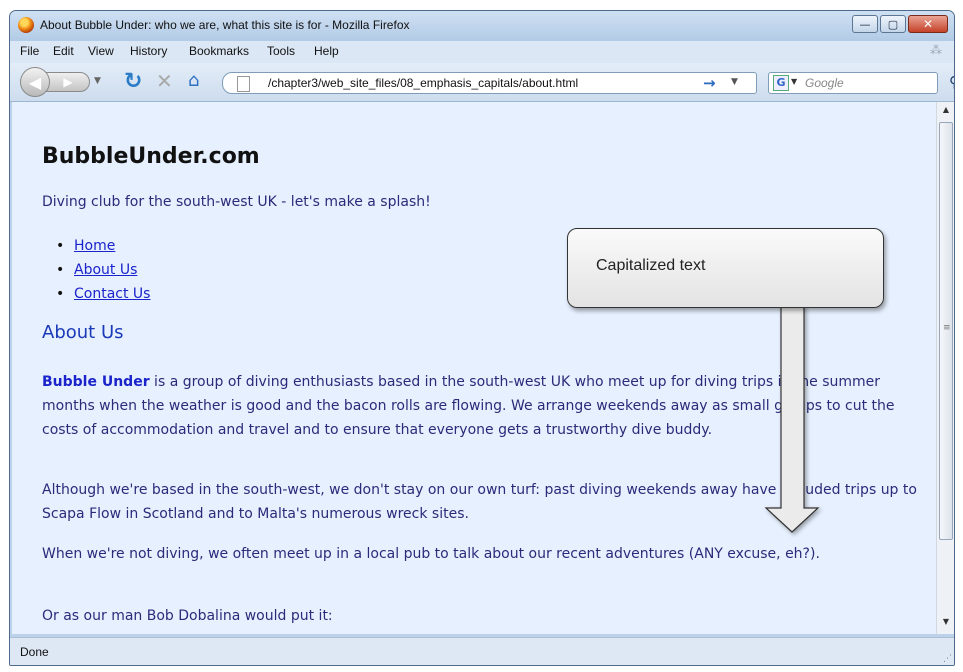  I want to click on menu-tools: Tools, so click(281, 51).